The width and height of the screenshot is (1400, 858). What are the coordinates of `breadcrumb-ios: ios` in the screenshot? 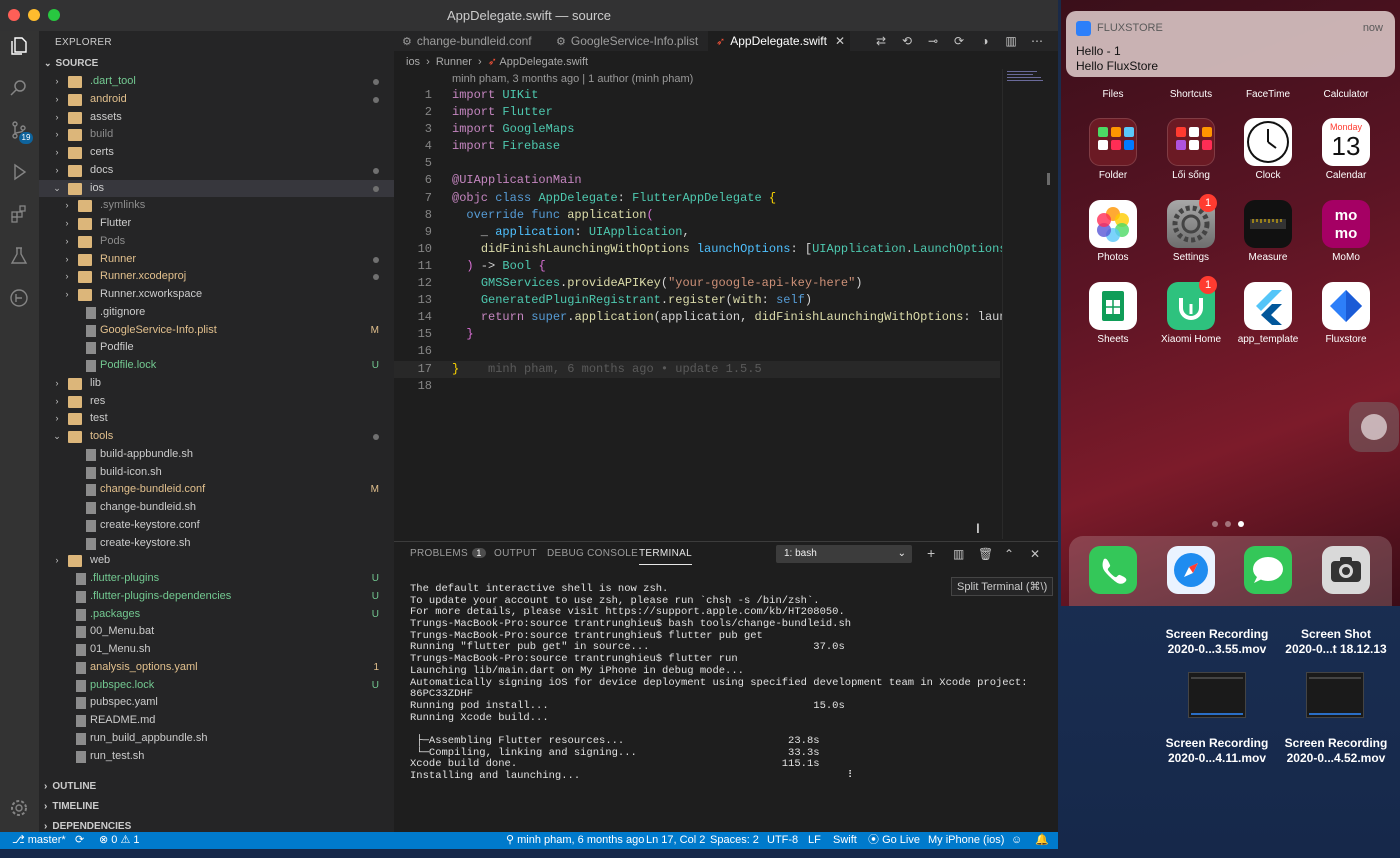 It's located at (413, 62).